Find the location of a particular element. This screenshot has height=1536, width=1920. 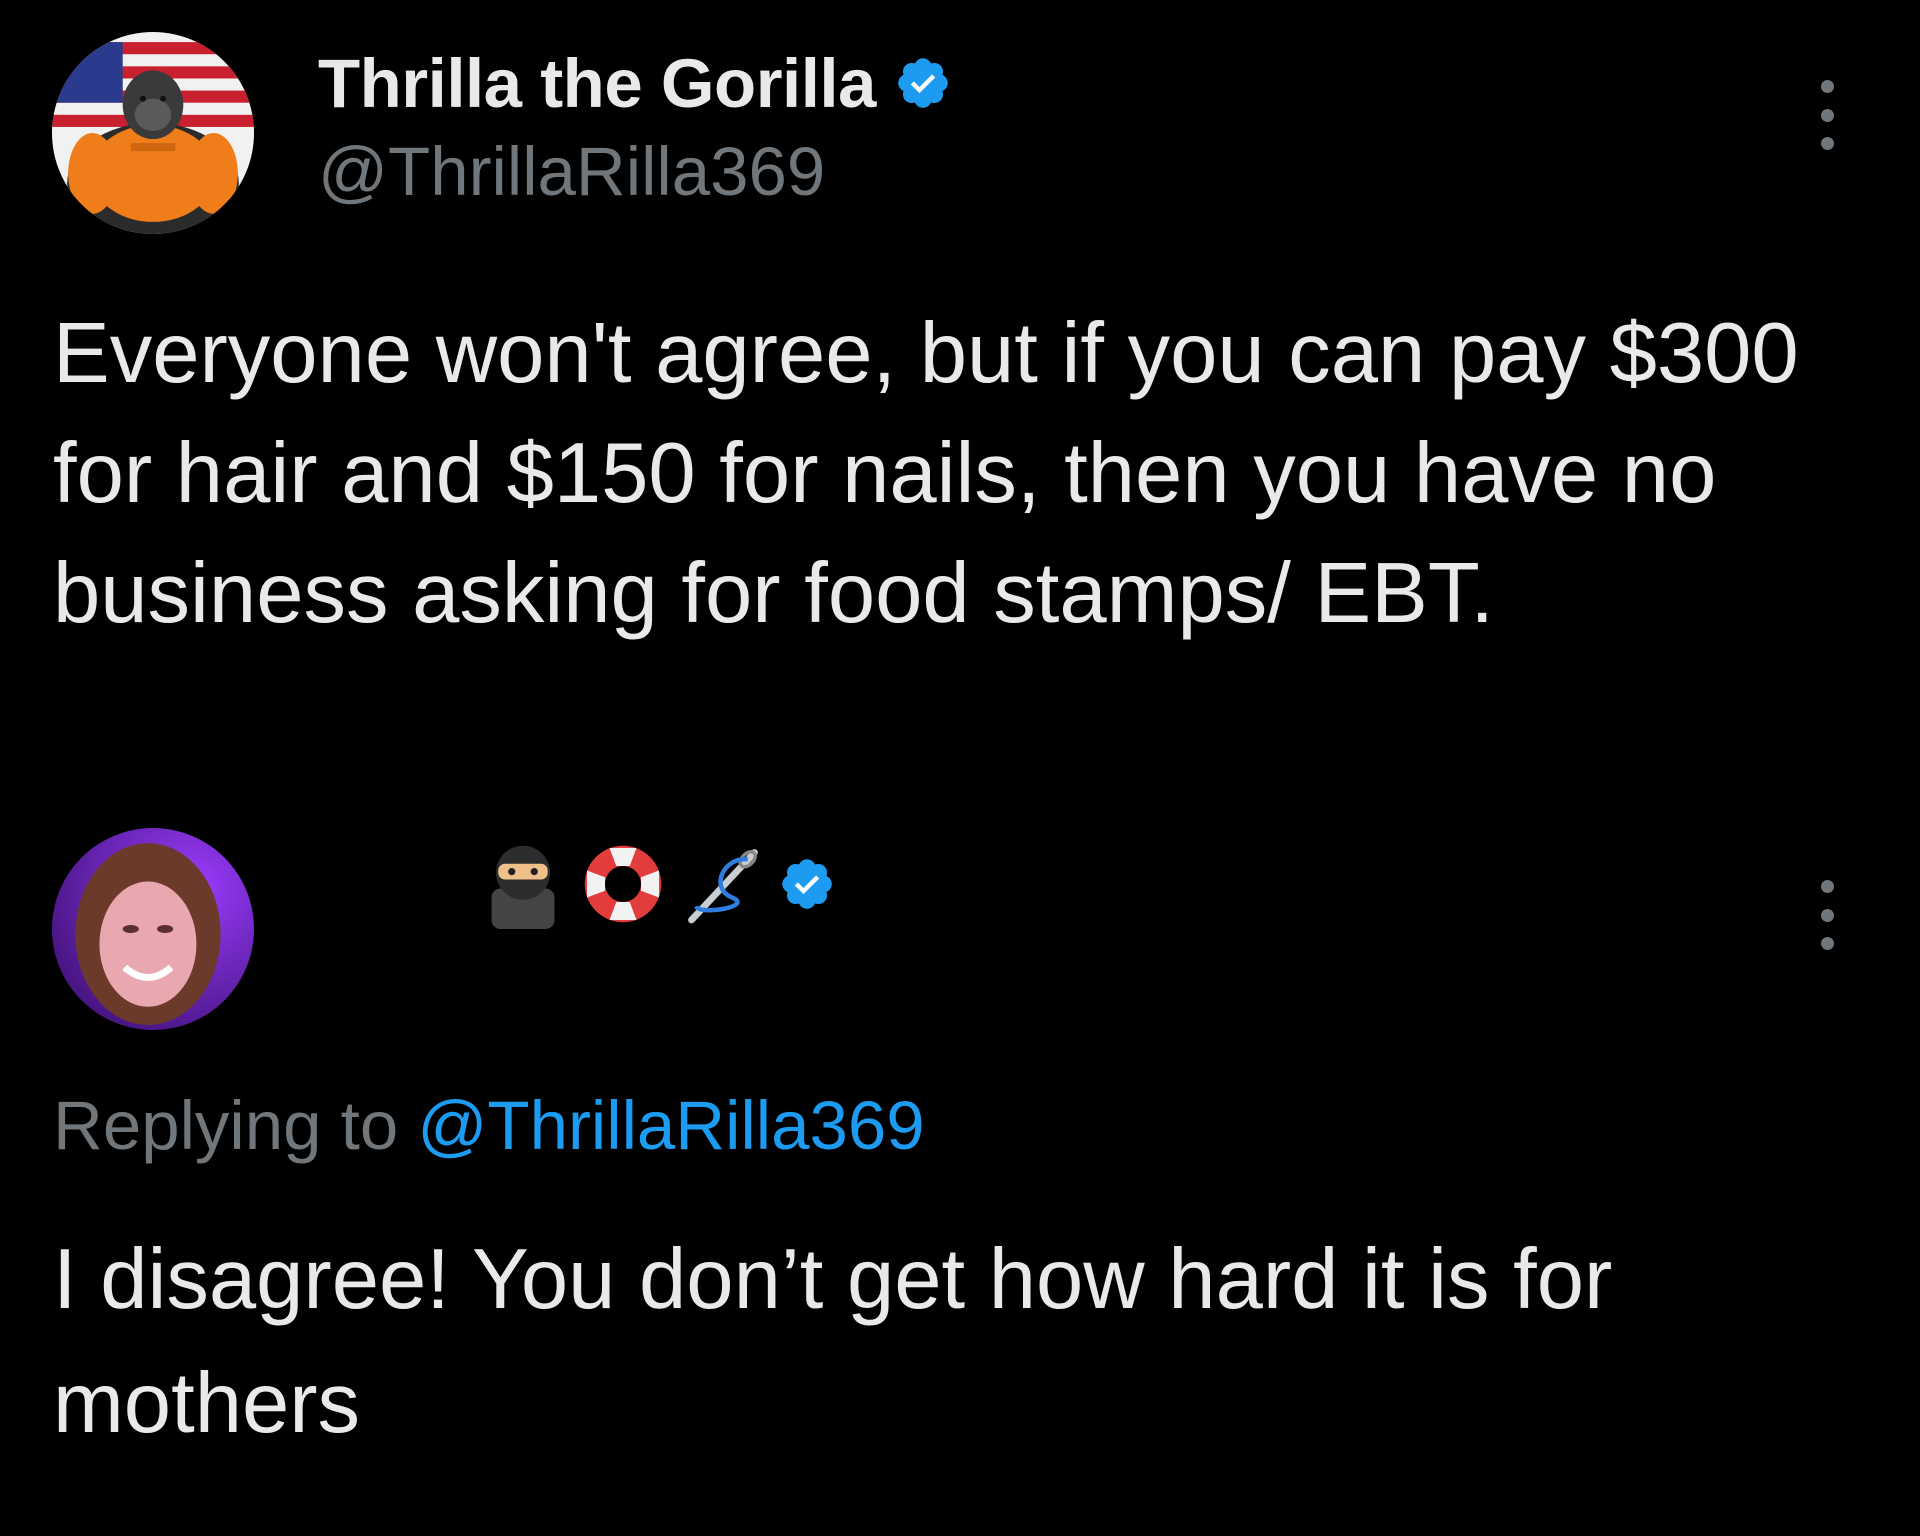

author-name-line: Thrilla the Gorilla is located at coordinates (635, 83).